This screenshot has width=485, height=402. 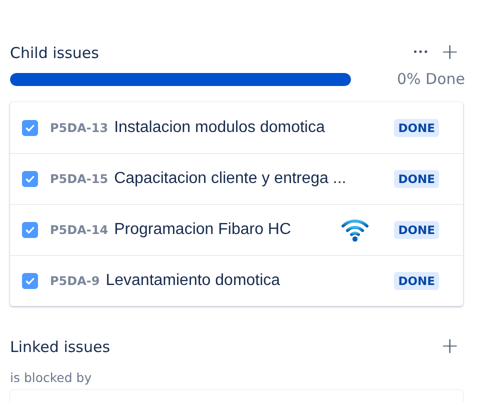 I want to click on progress-reading: 0% Done, so click(x=430, y=79).